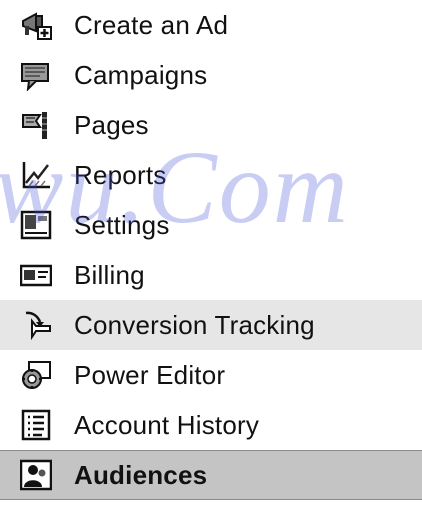  I want to click on menu-item-label: Settings, so click(122, 224).